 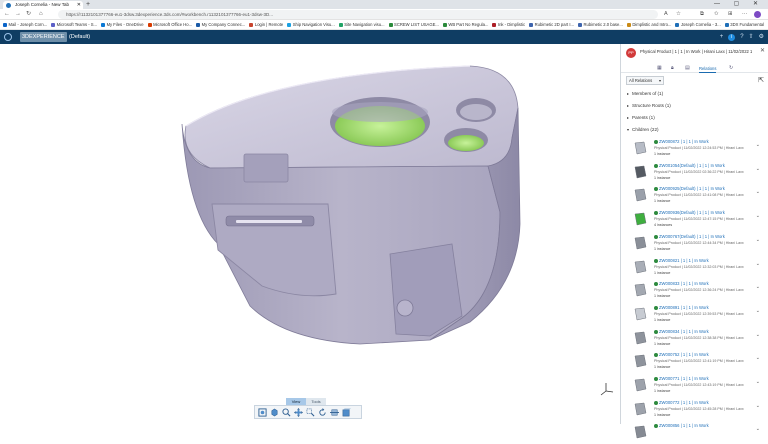 I want to click on bookmark-item: Ink - Dimplistic, so click(x=508, y=24).